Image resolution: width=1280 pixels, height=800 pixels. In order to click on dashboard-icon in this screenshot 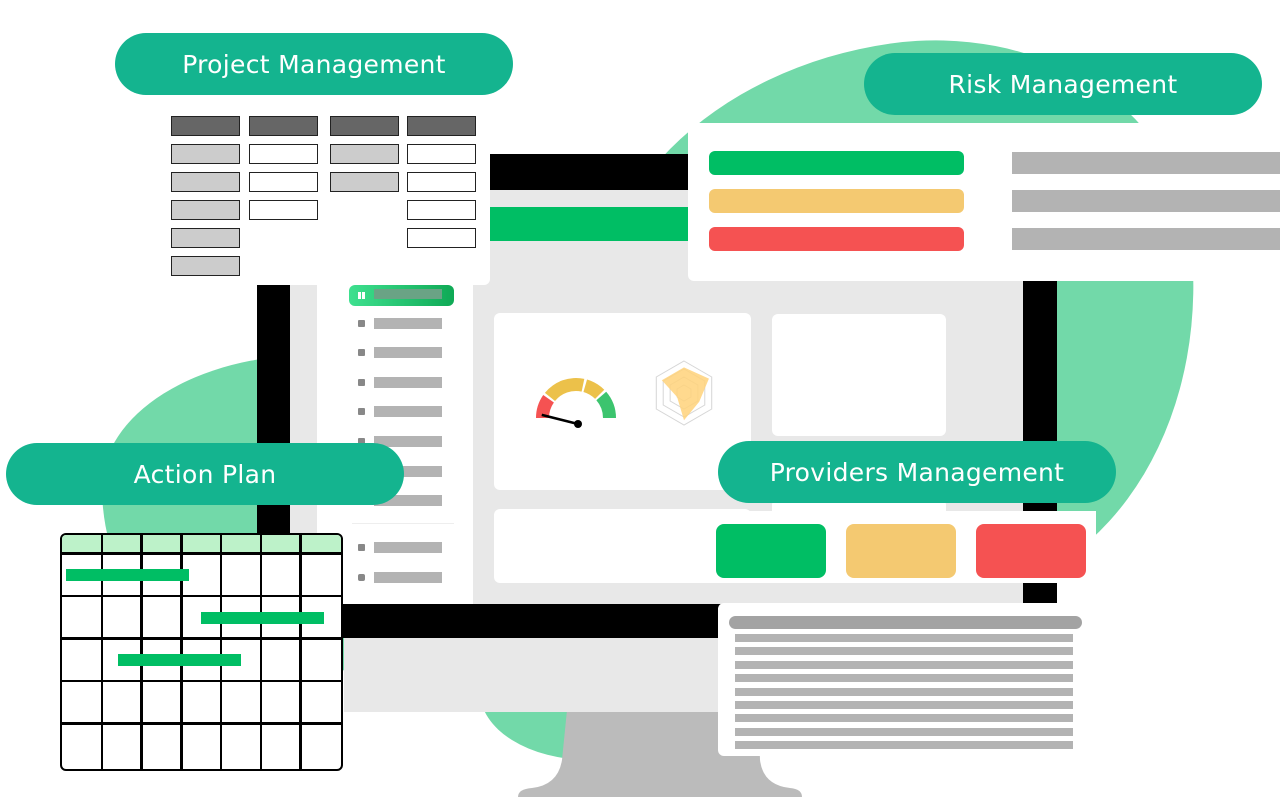, I will do `click(361, 295)`.